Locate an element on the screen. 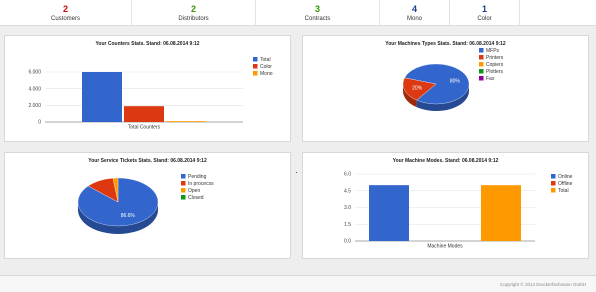  bar-mono is located at coordinates (186, 121).